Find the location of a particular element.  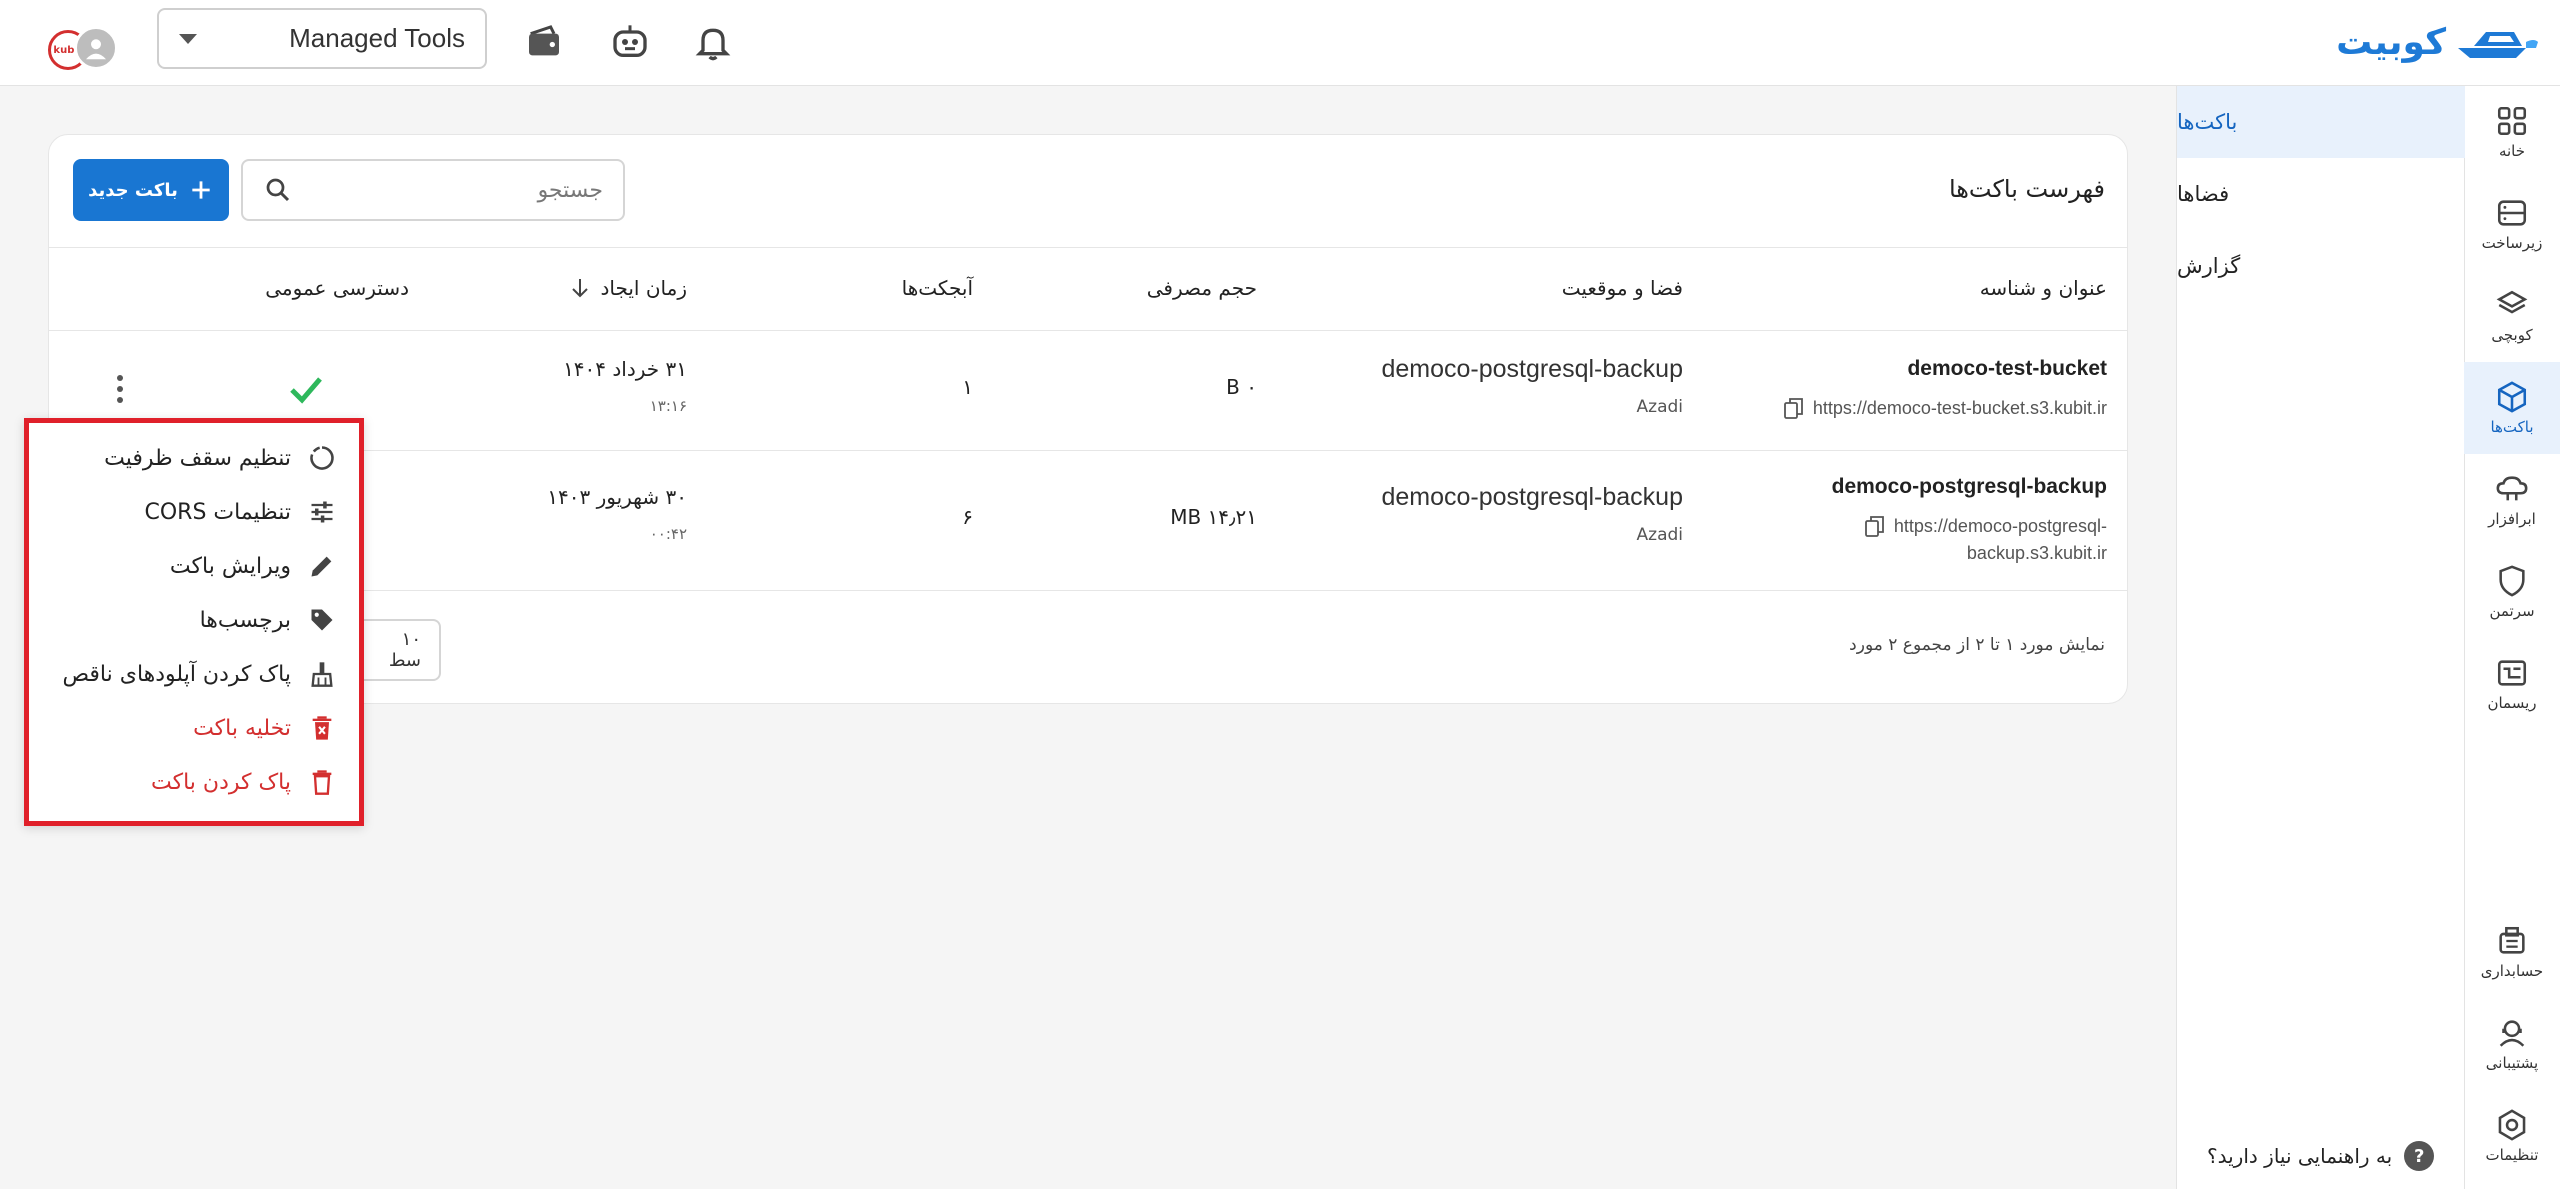

menu-item-clean-uploads: پاک کردن آپلودهای ناقص is located at coordinates (194, 674).